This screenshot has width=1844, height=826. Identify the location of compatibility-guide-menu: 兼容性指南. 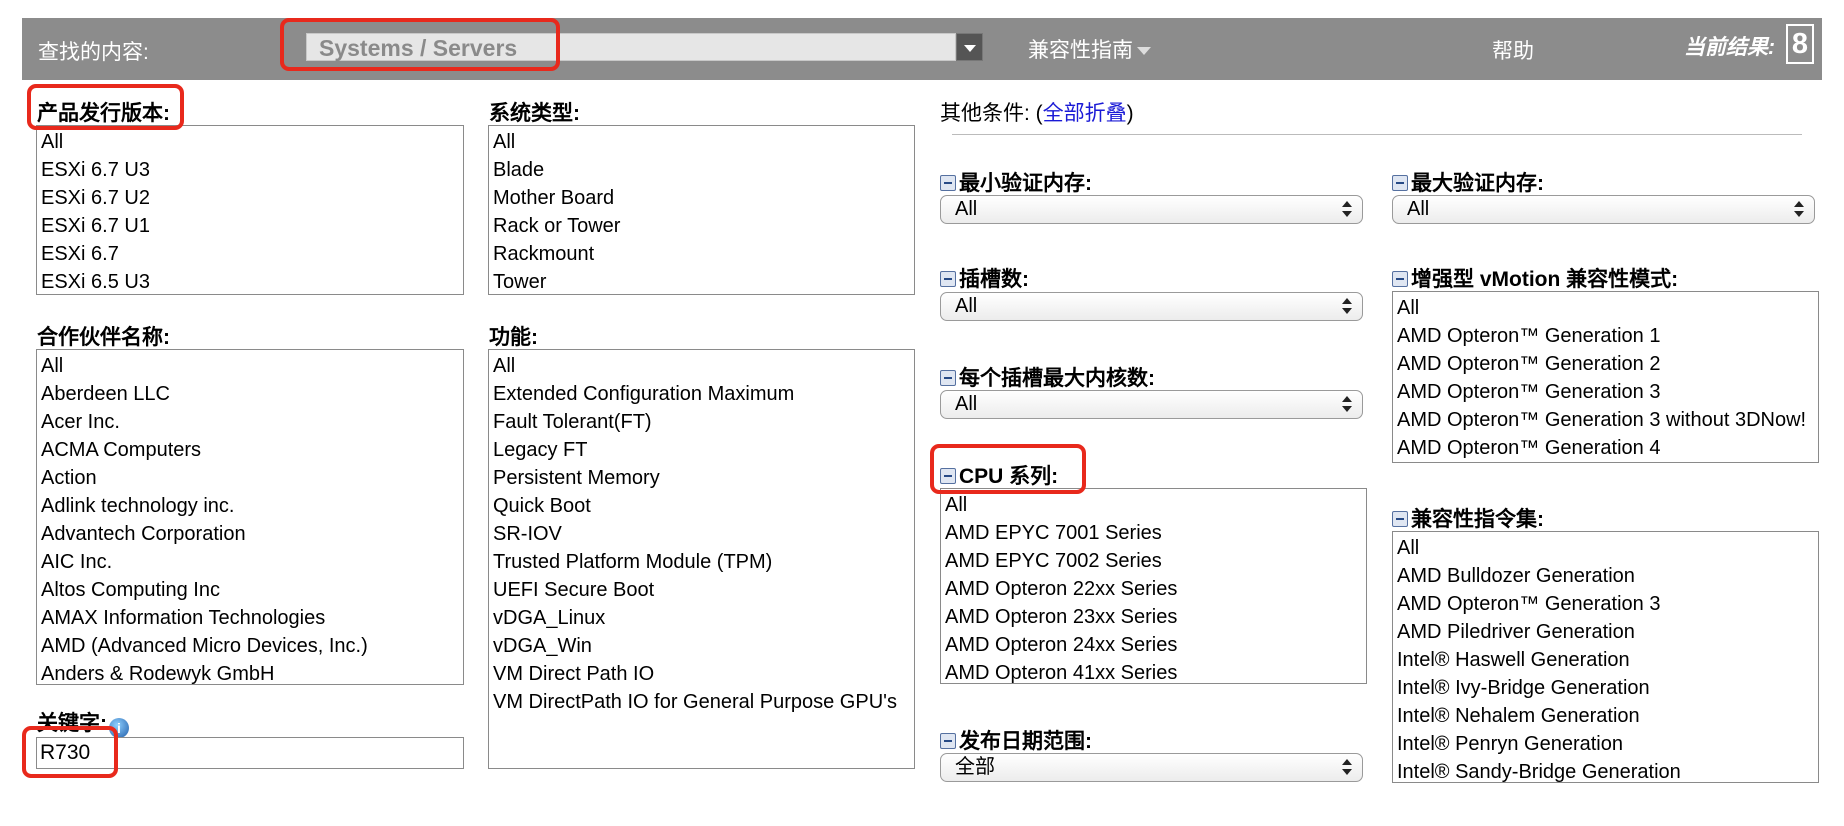
(1089, 49).